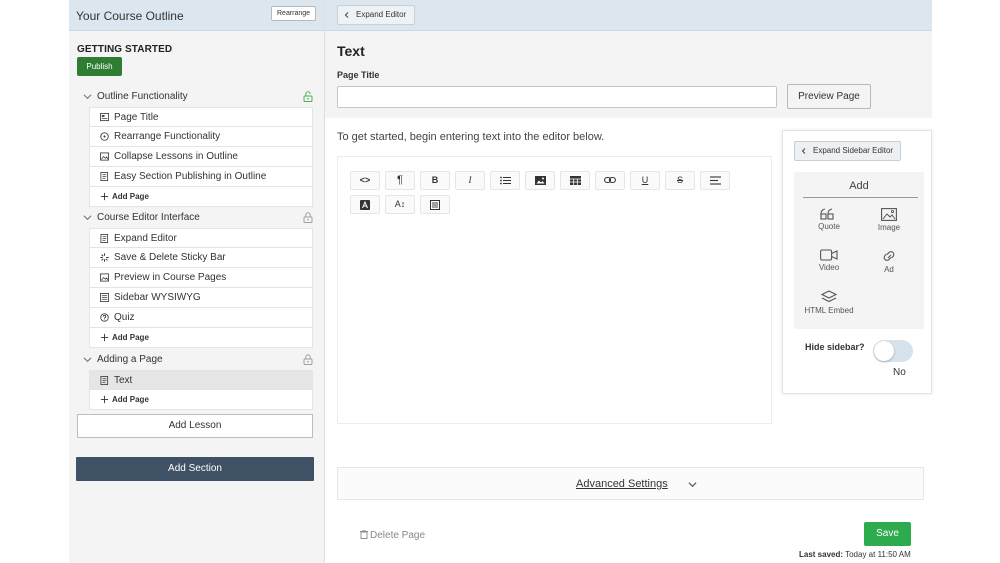 The height and width of the screenshot is (563, 1000). I want to click on advanced-settings-toggle: Advanced Settings, so click(630, 483).